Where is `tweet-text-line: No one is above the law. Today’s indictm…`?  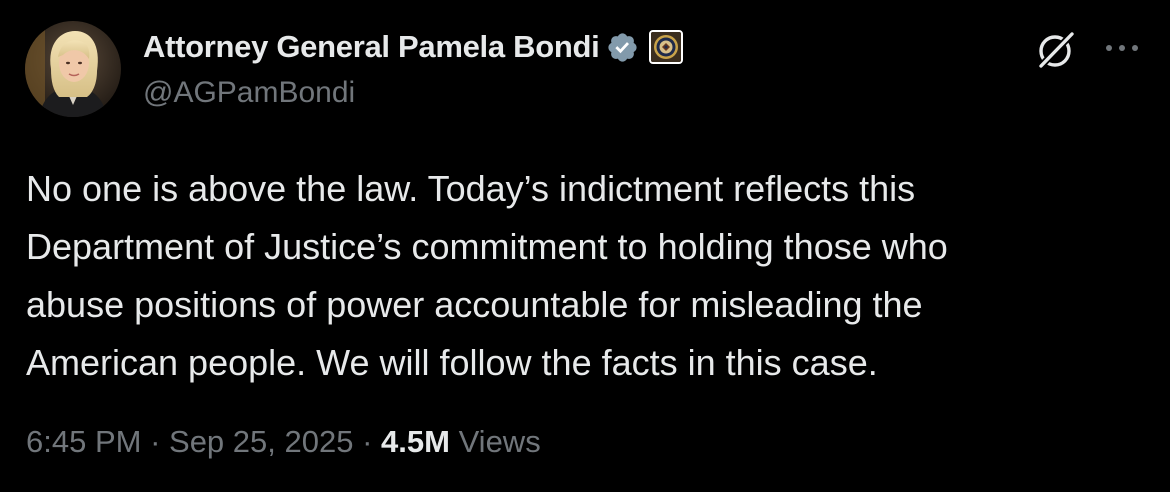 tweet-text-line: No one is above the law. Today’s indictm… is located at coordinates (471, 188).